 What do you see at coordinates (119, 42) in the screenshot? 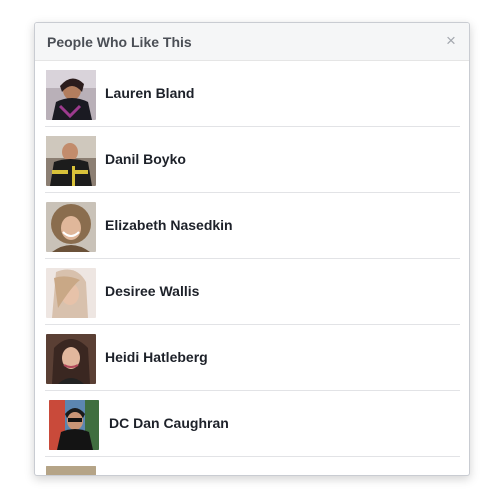
I see `dialog-title: People Who Like This` at bounding box center [119, 42].